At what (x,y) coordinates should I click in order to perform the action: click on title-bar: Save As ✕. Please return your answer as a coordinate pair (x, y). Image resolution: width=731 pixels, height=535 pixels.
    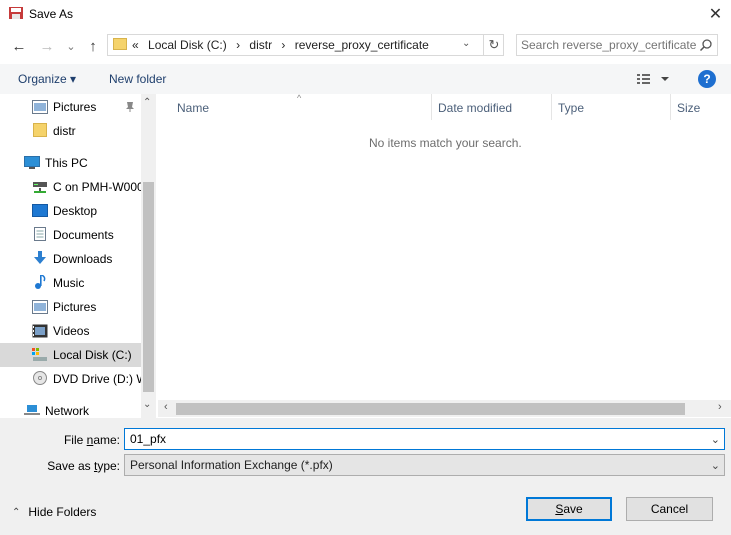
    Looking at the image, I should click on (365, 14).